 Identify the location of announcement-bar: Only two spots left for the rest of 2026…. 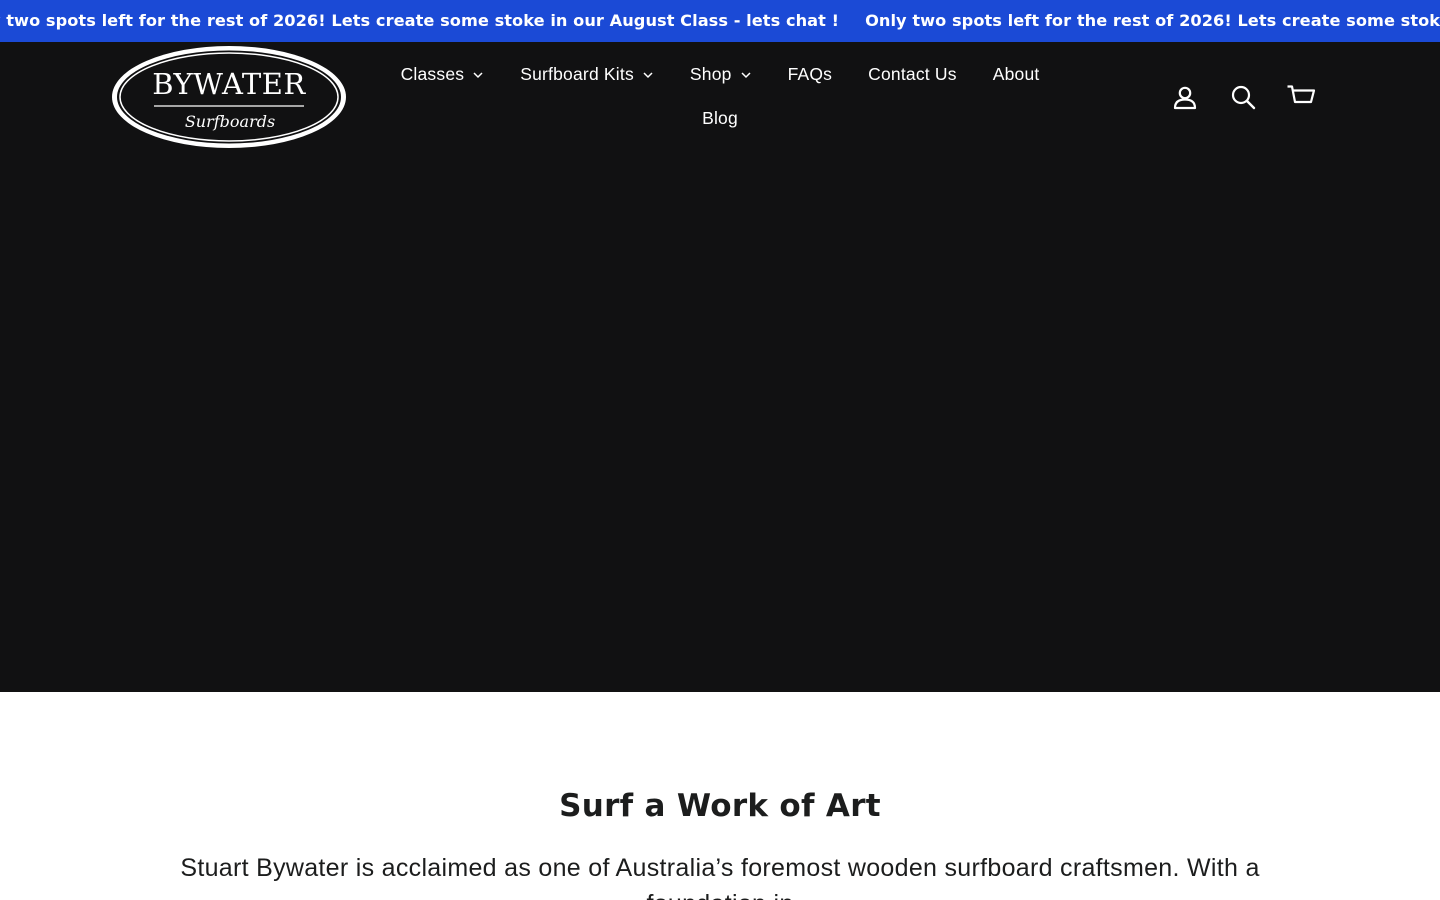
(720, 21).